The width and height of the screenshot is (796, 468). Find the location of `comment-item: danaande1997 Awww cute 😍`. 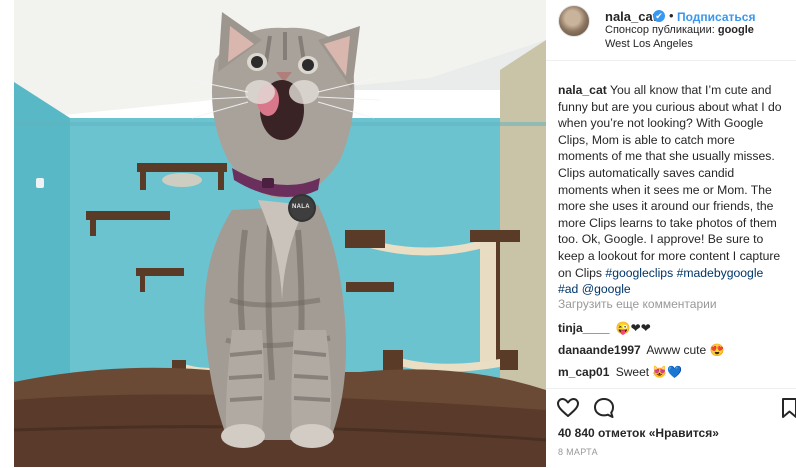

comment-item: danaande1997 Awww cute 😍 is located at coordinates (641, 350).